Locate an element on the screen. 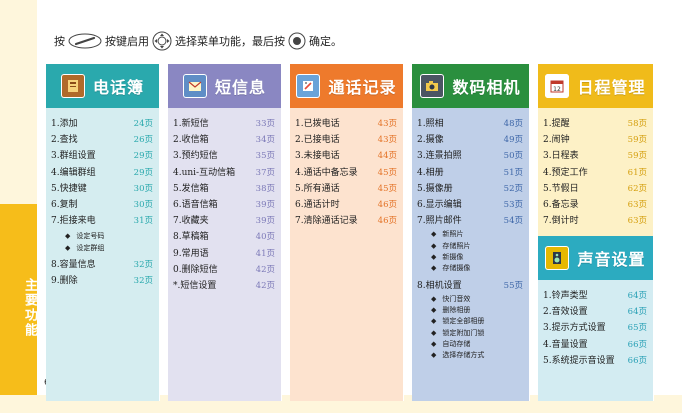  menu-item: 9.删除 32页 is located at coordinates (102, 281).